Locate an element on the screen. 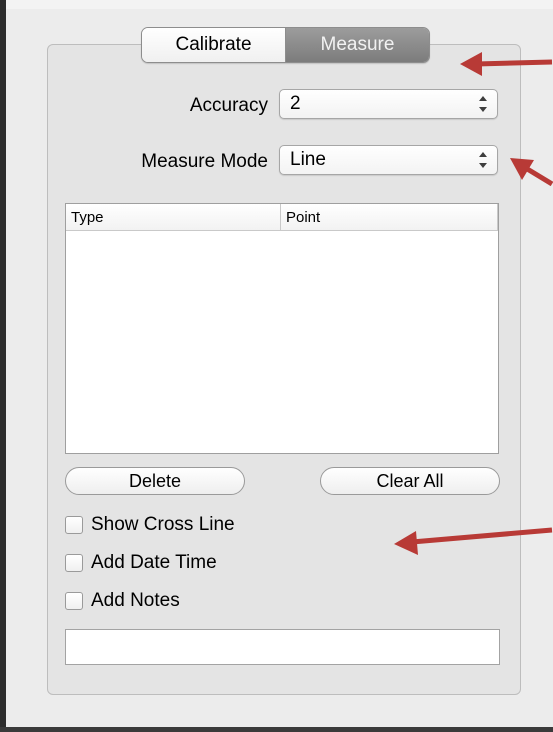  show-cross-line-option: Show Cross Line is located at coordinates (150, 525).